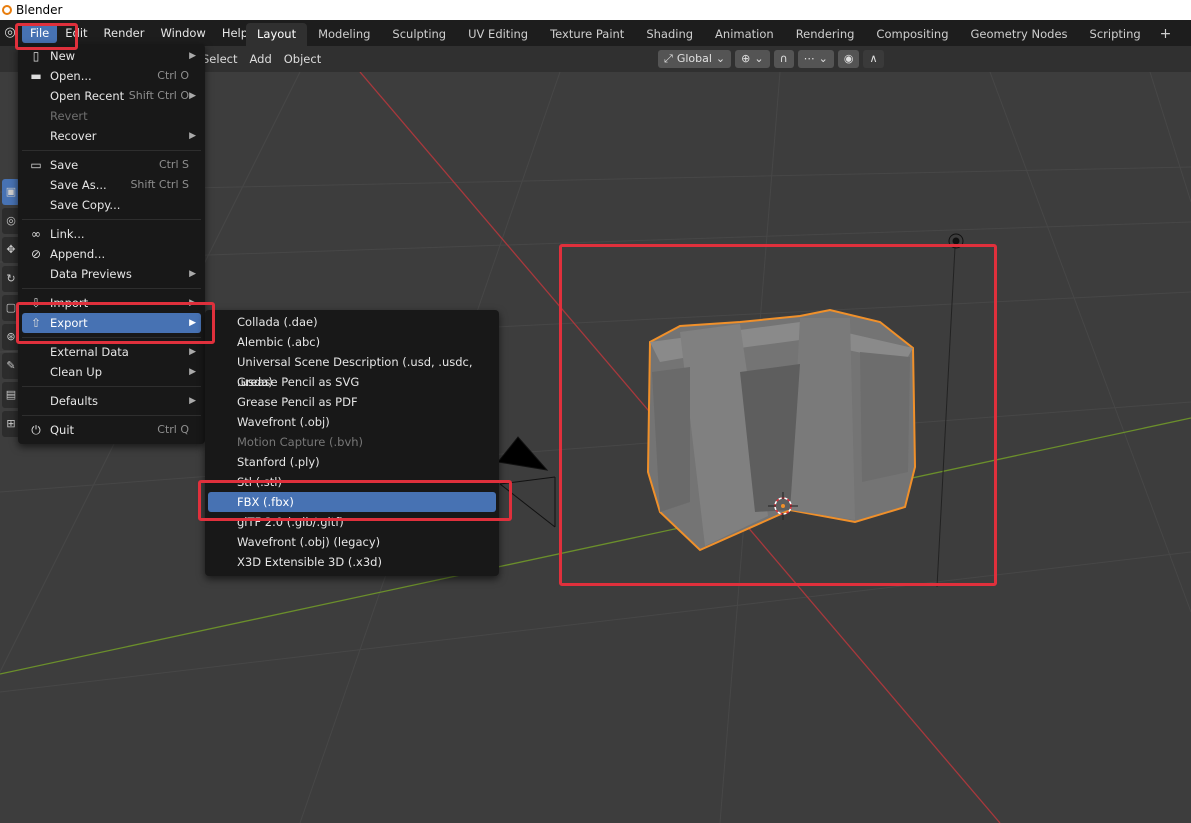  Describe the element at coordinates (277, 34) in the screenshot. I see `tab-layout: Layout` at that location.